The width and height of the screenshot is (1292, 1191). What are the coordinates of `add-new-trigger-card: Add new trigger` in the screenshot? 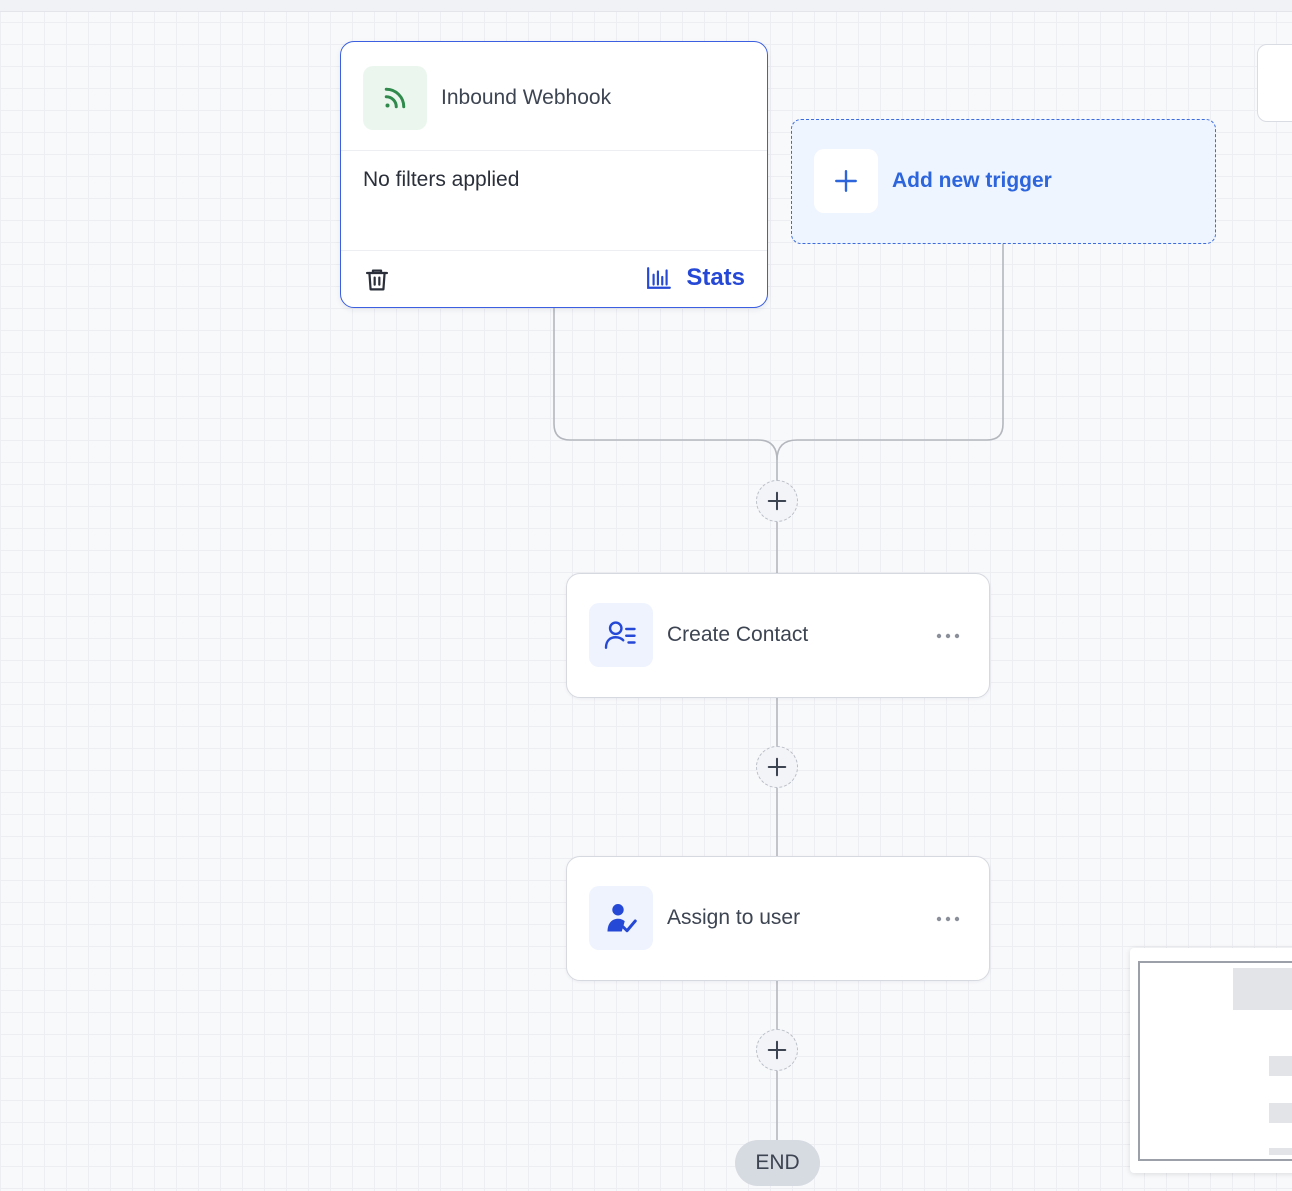 It's located at (1003, 181).